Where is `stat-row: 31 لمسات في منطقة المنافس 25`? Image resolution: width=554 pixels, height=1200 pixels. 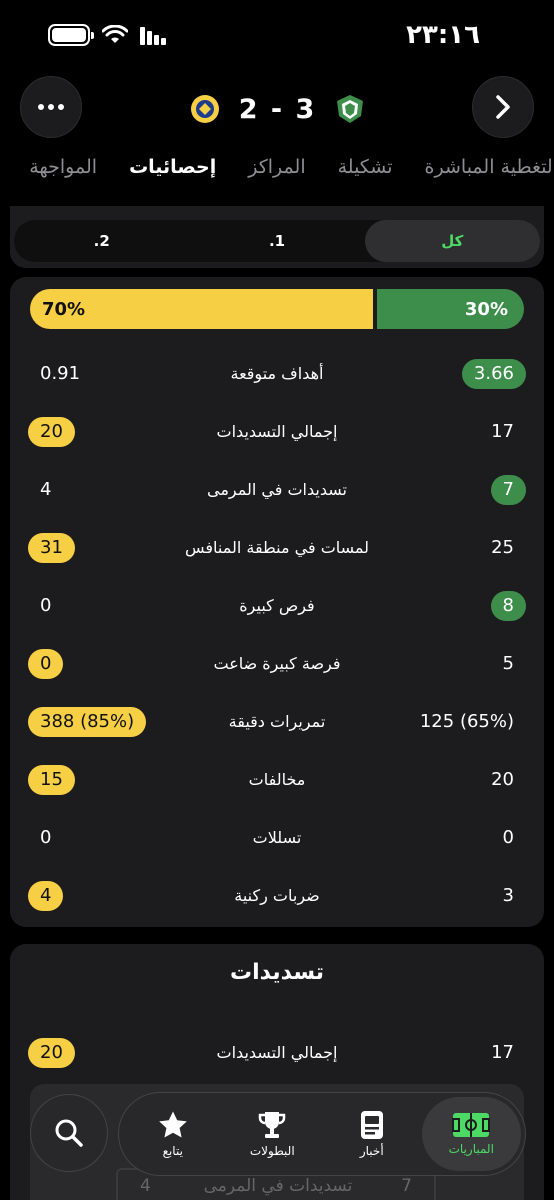 stat-row: 31 لمسات في منطقة المنافس 25 is located at coordinates (277, 548).